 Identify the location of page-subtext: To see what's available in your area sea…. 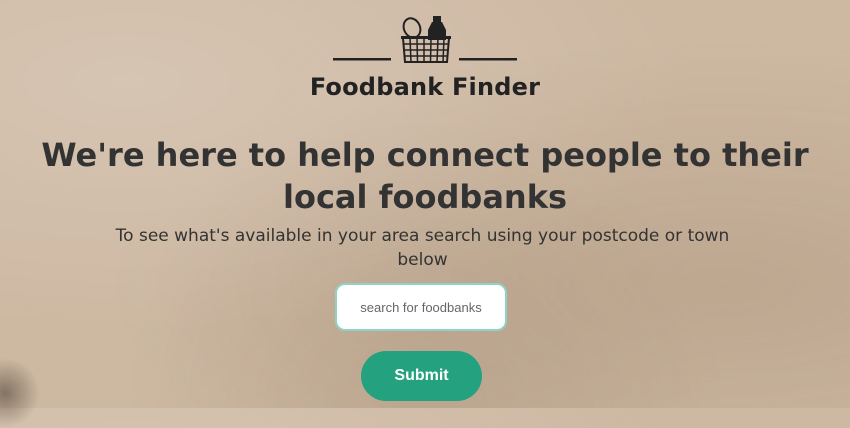
(422, 248).